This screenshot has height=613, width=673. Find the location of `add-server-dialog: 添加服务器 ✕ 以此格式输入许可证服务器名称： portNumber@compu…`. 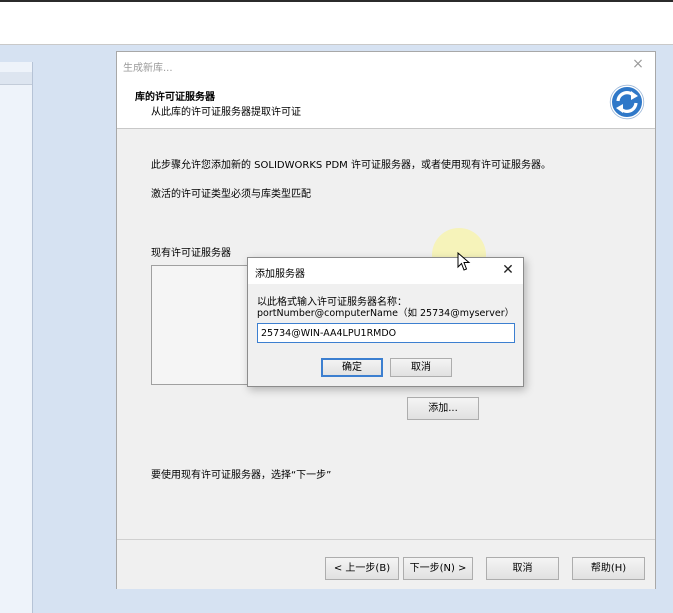

add-server-dialog: 添加服务器 ✕ 以此格式输入许可证服务器名称： portNumber@compu… is located at coordinates (385, 322).